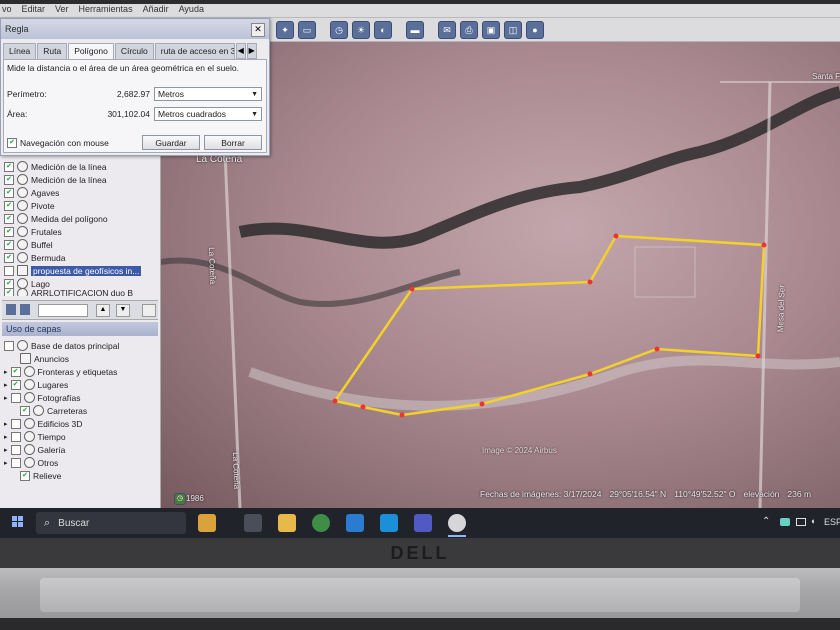 This screenshot has height=630, width=840. What do you see at coordinates (68, 292) in the screenshot?
I see `place-item: ✔ ARRLOTIFICACION duo B` at bounding box center [68, 292].